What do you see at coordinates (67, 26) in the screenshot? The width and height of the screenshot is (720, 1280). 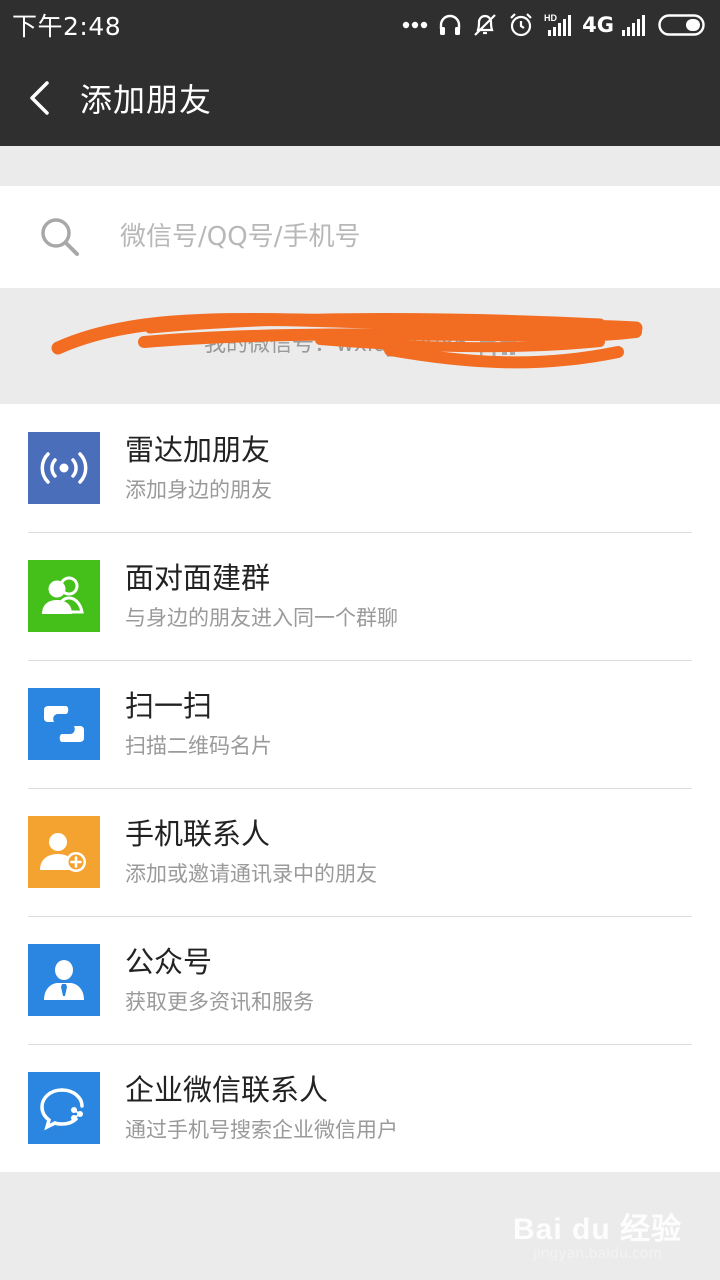 I see `status-time: 下午2:48` at bounding box center [67, 26].